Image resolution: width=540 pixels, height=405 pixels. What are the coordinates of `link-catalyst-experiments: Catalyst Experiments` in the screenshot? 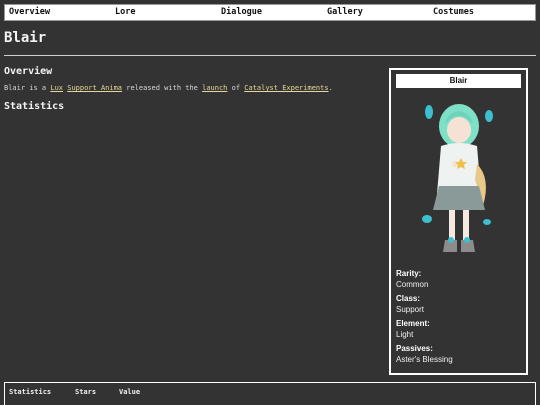 It's located at (286, 88).